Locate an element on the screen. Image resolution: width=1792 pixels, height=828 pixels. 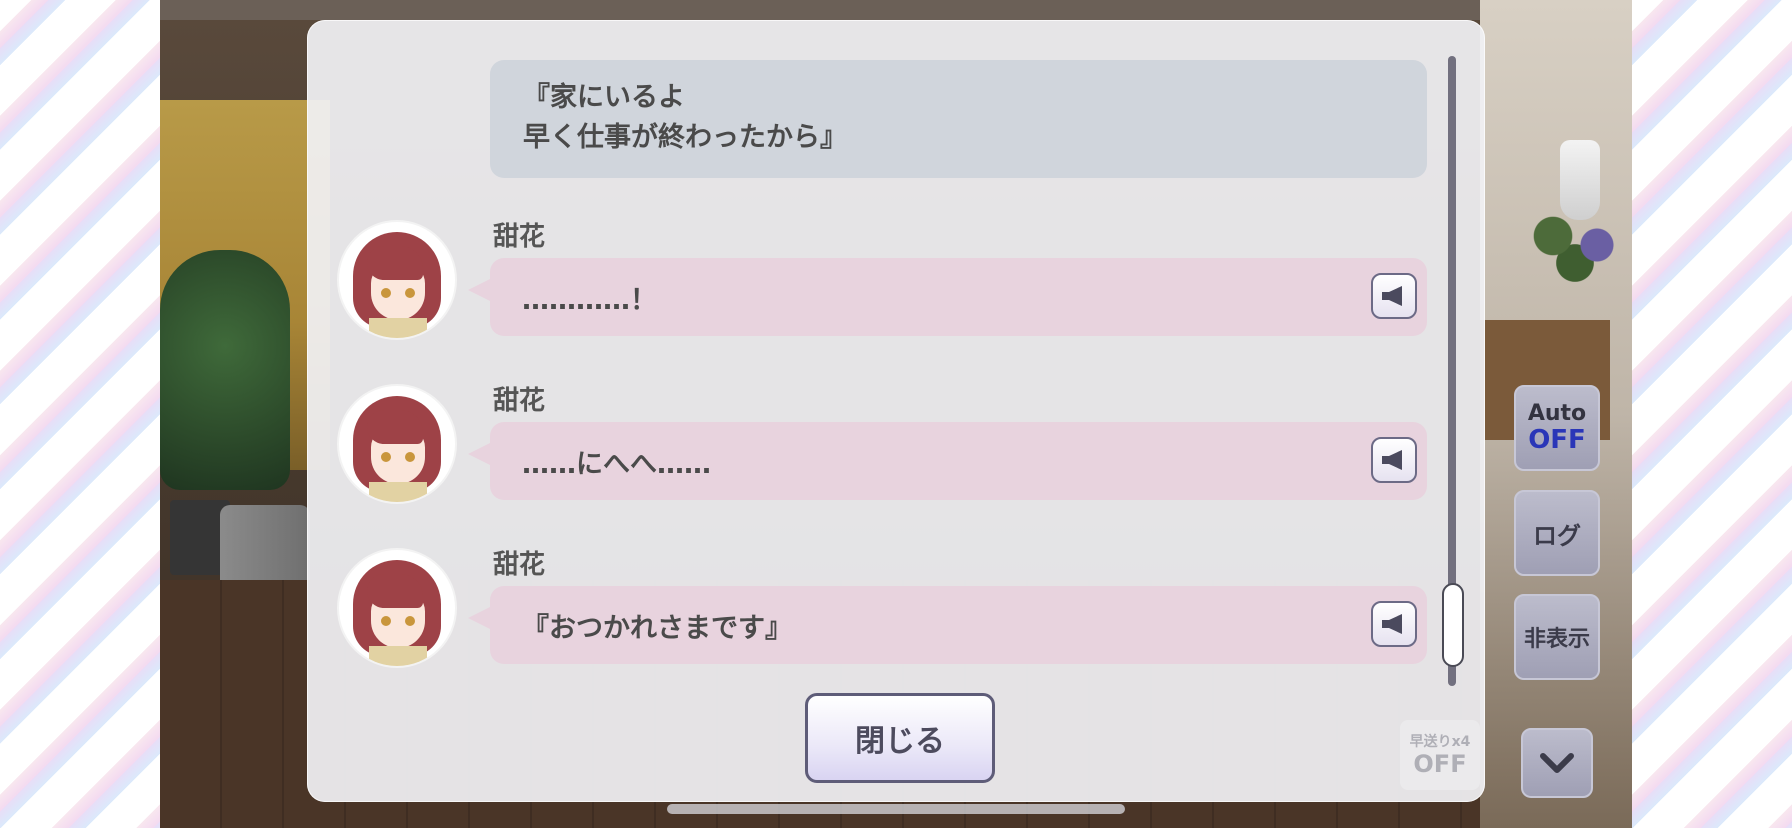
log-line: 早く仕事が終わったから』 is located at coordinates (685, 137).